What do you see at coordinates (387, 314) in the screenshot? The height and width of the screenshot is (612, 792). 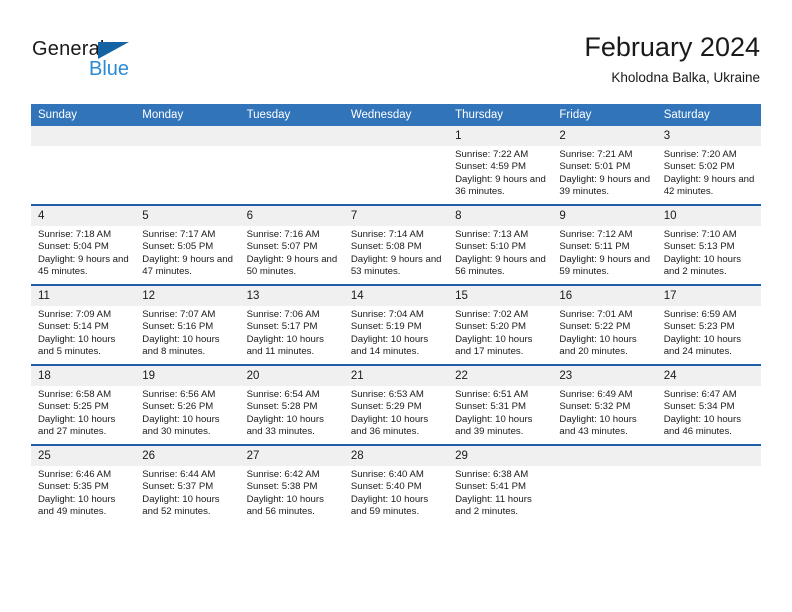 I see `sunrise-text: Sunrise: 7:04 AM` at bounding box center [387, 314].